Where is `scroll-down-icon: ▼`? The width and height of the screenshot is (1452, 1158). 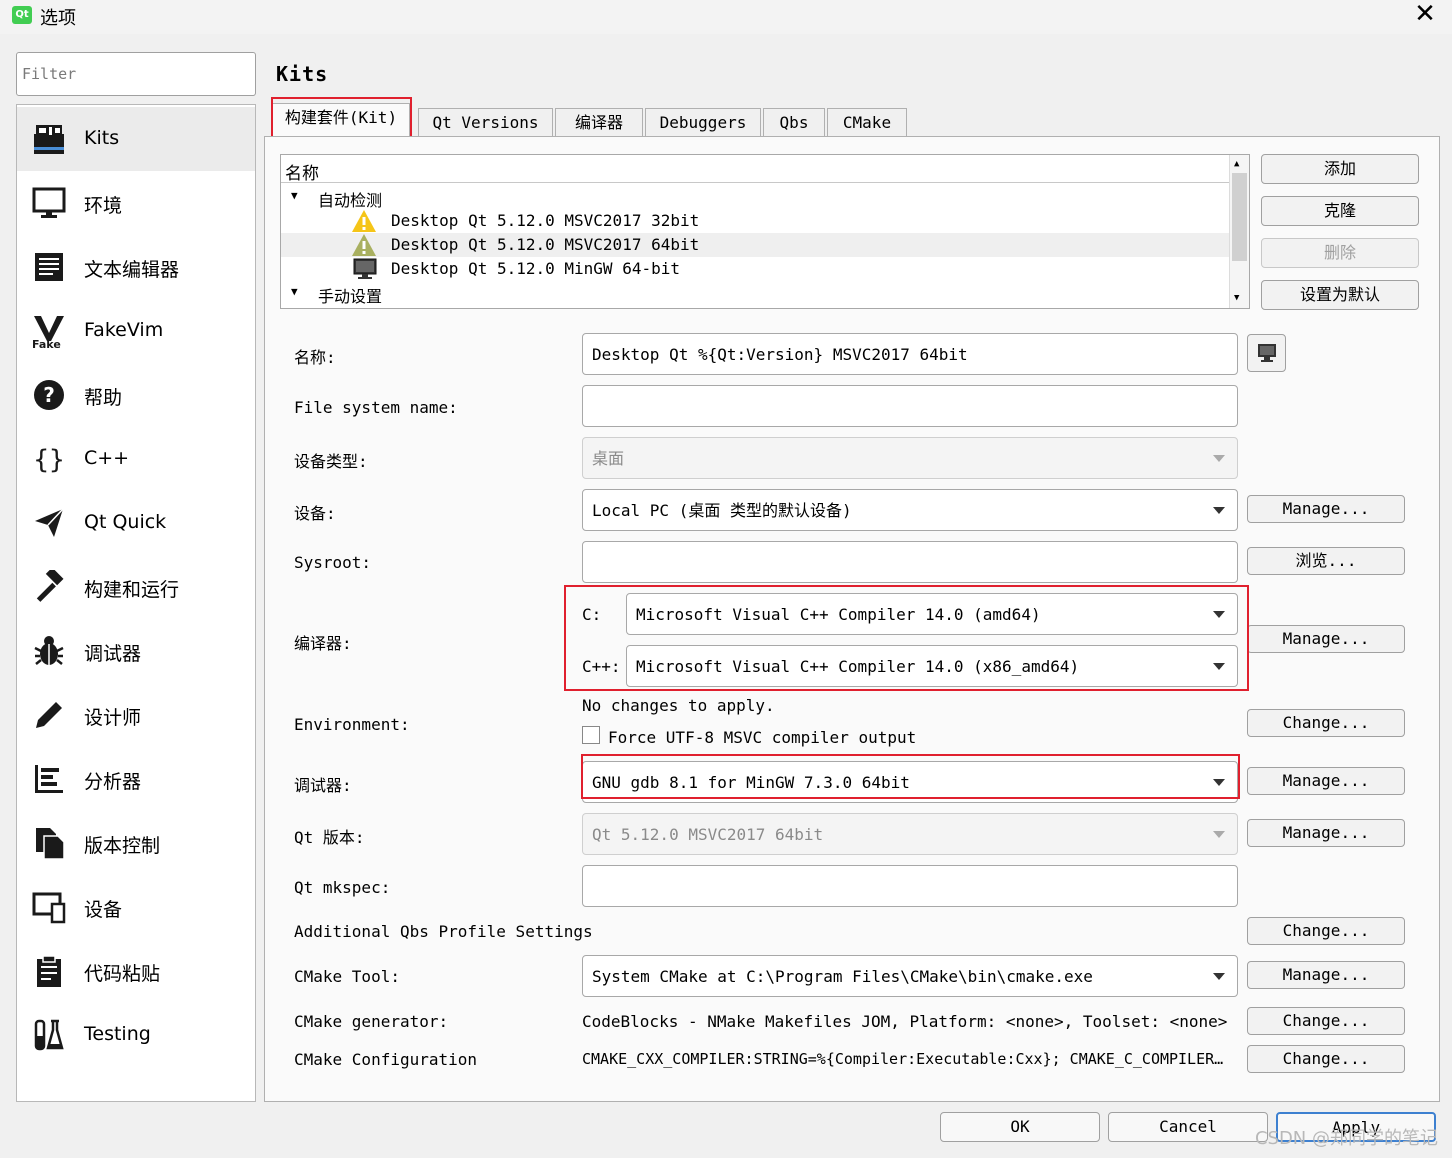 scroll-down-icon: ▼ is located at coordinates (1236, 298).